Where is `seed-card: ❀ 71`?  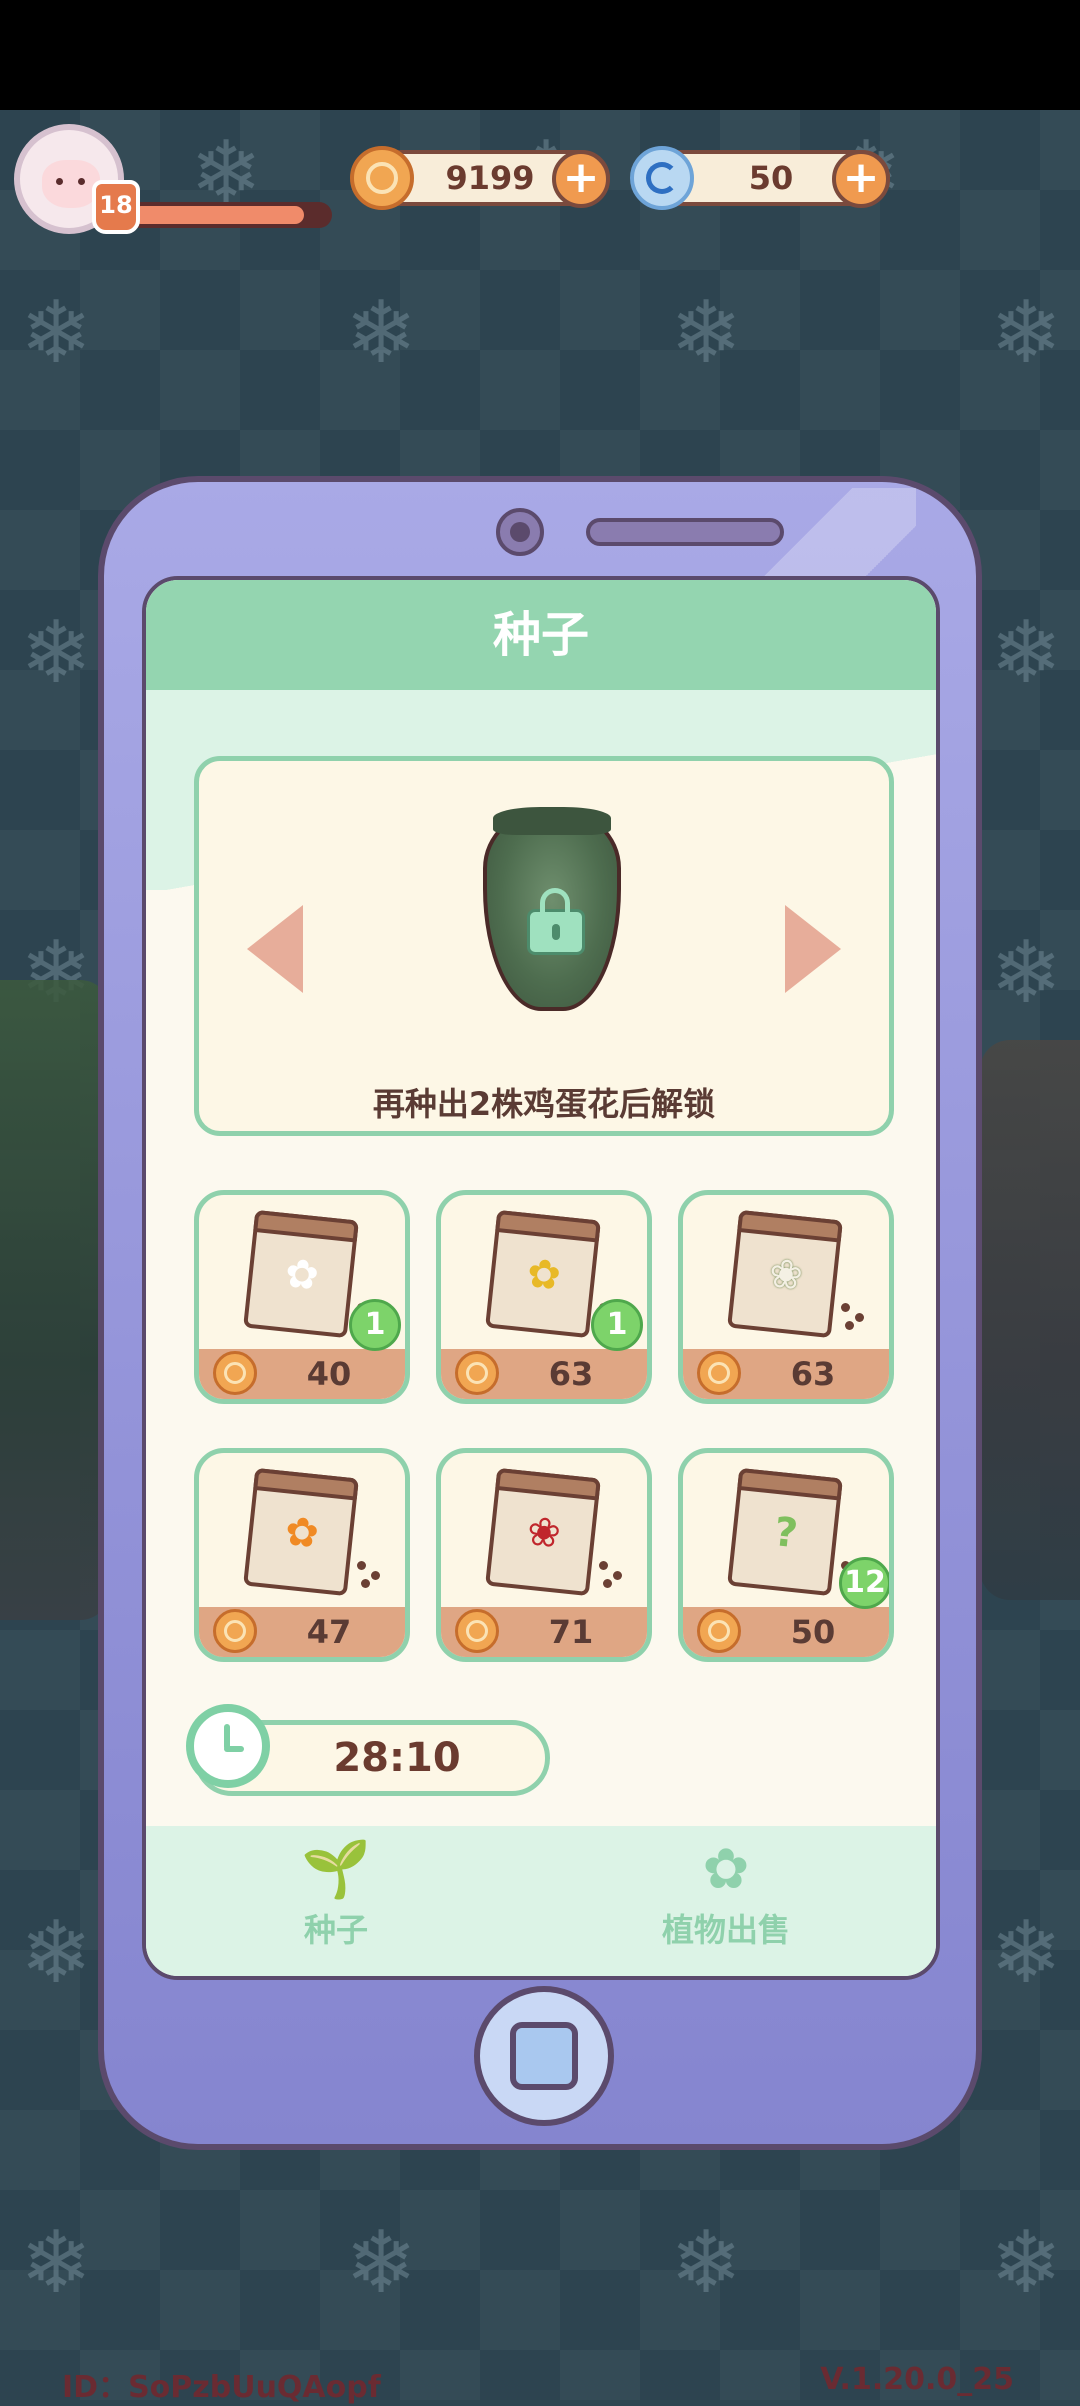
seed-card: ❀ 71 is located at coordinates (544, 1555).